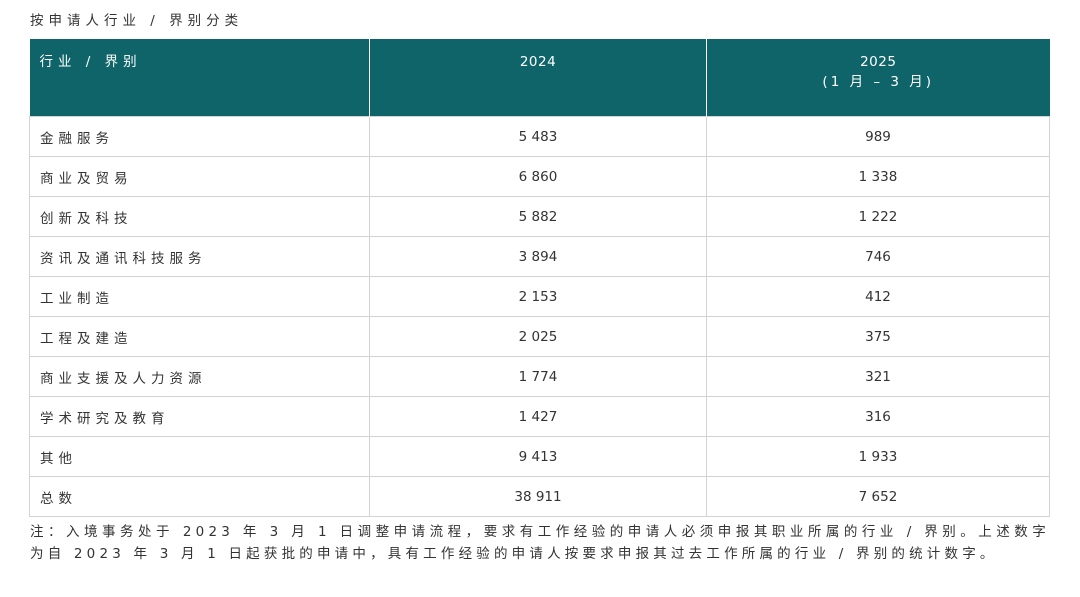 The width and height of the screenshot is (1080, 597). What do you see at coordinates (199, 136) in the screenshot?
I see `row-label: 金融服务` at bounding box center [199, 136].